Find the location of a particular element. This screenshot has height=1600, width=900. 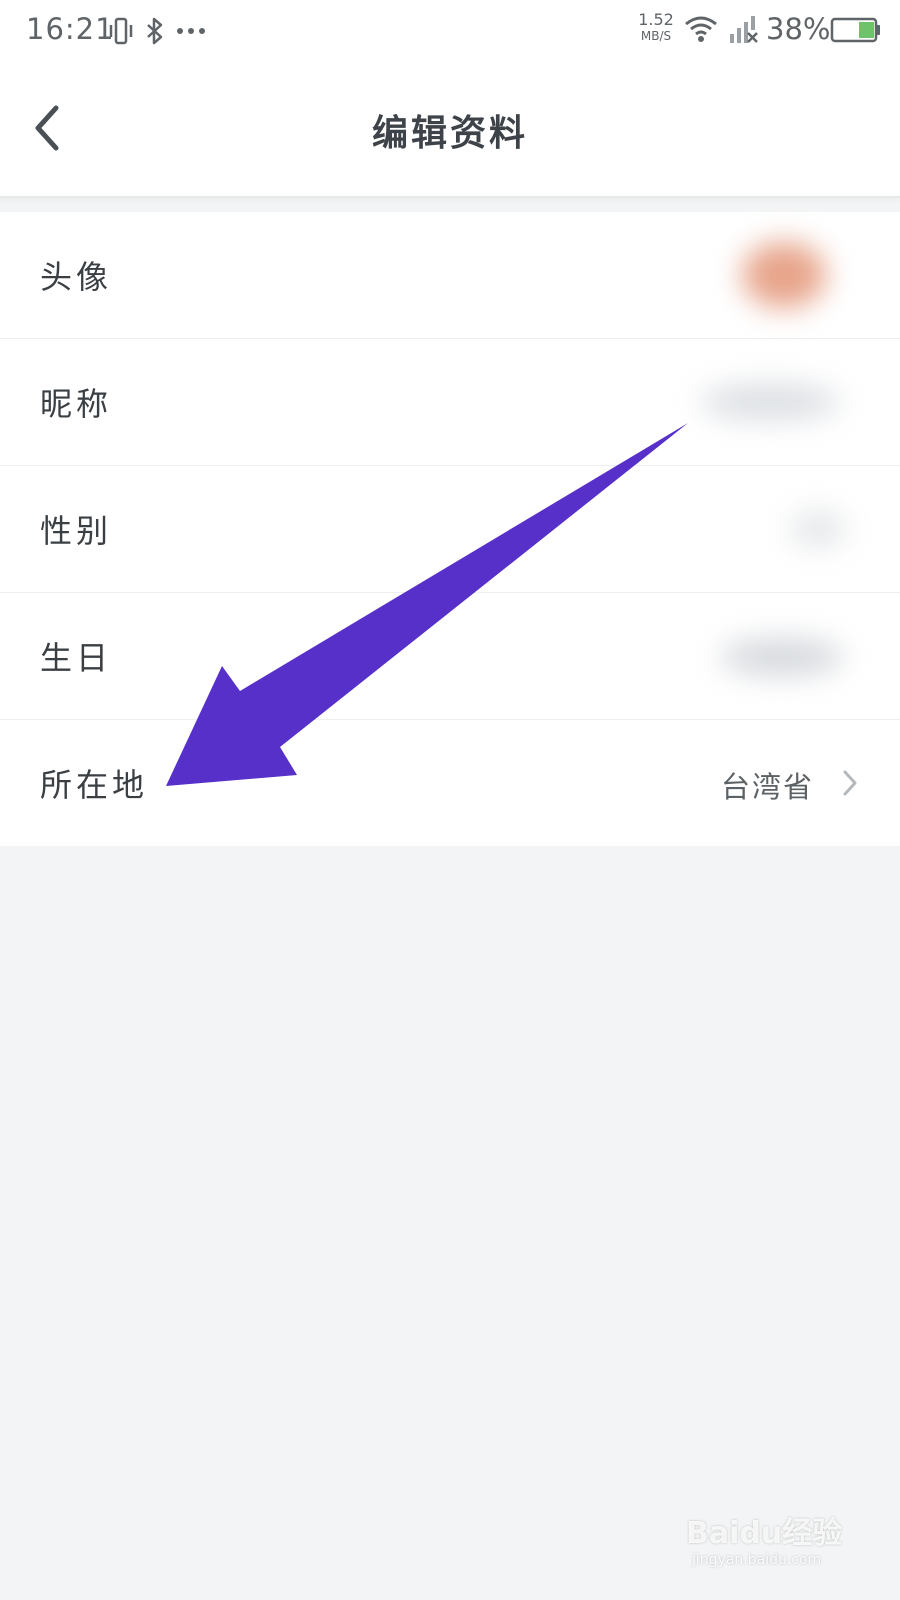

gender-value-blurred is located at coordinates (818, 529).